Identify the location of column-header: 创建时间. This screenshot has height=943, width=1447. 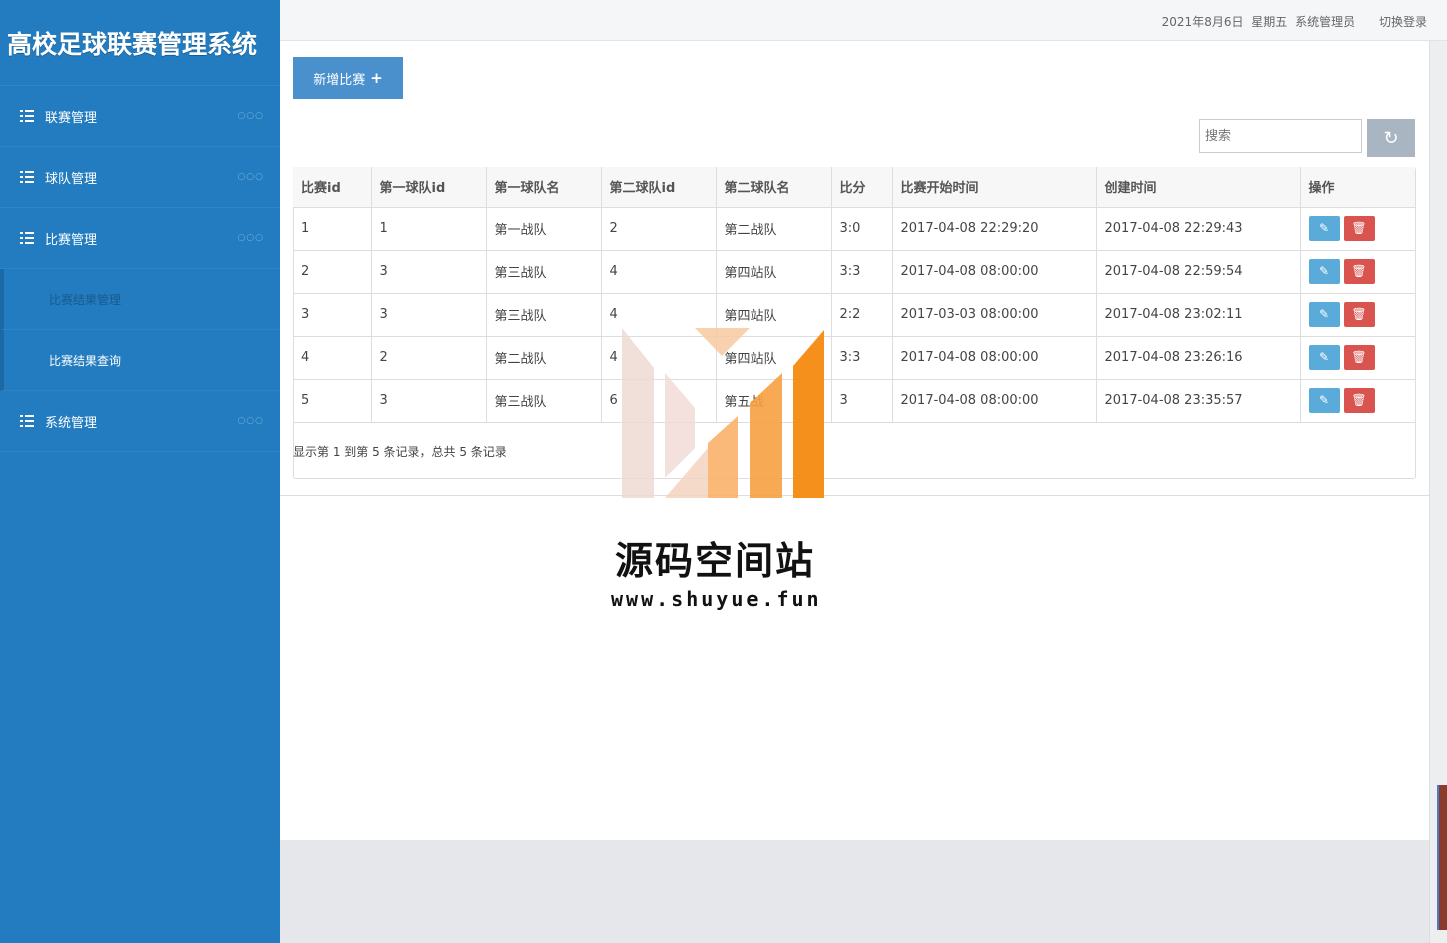
(1198, 187).